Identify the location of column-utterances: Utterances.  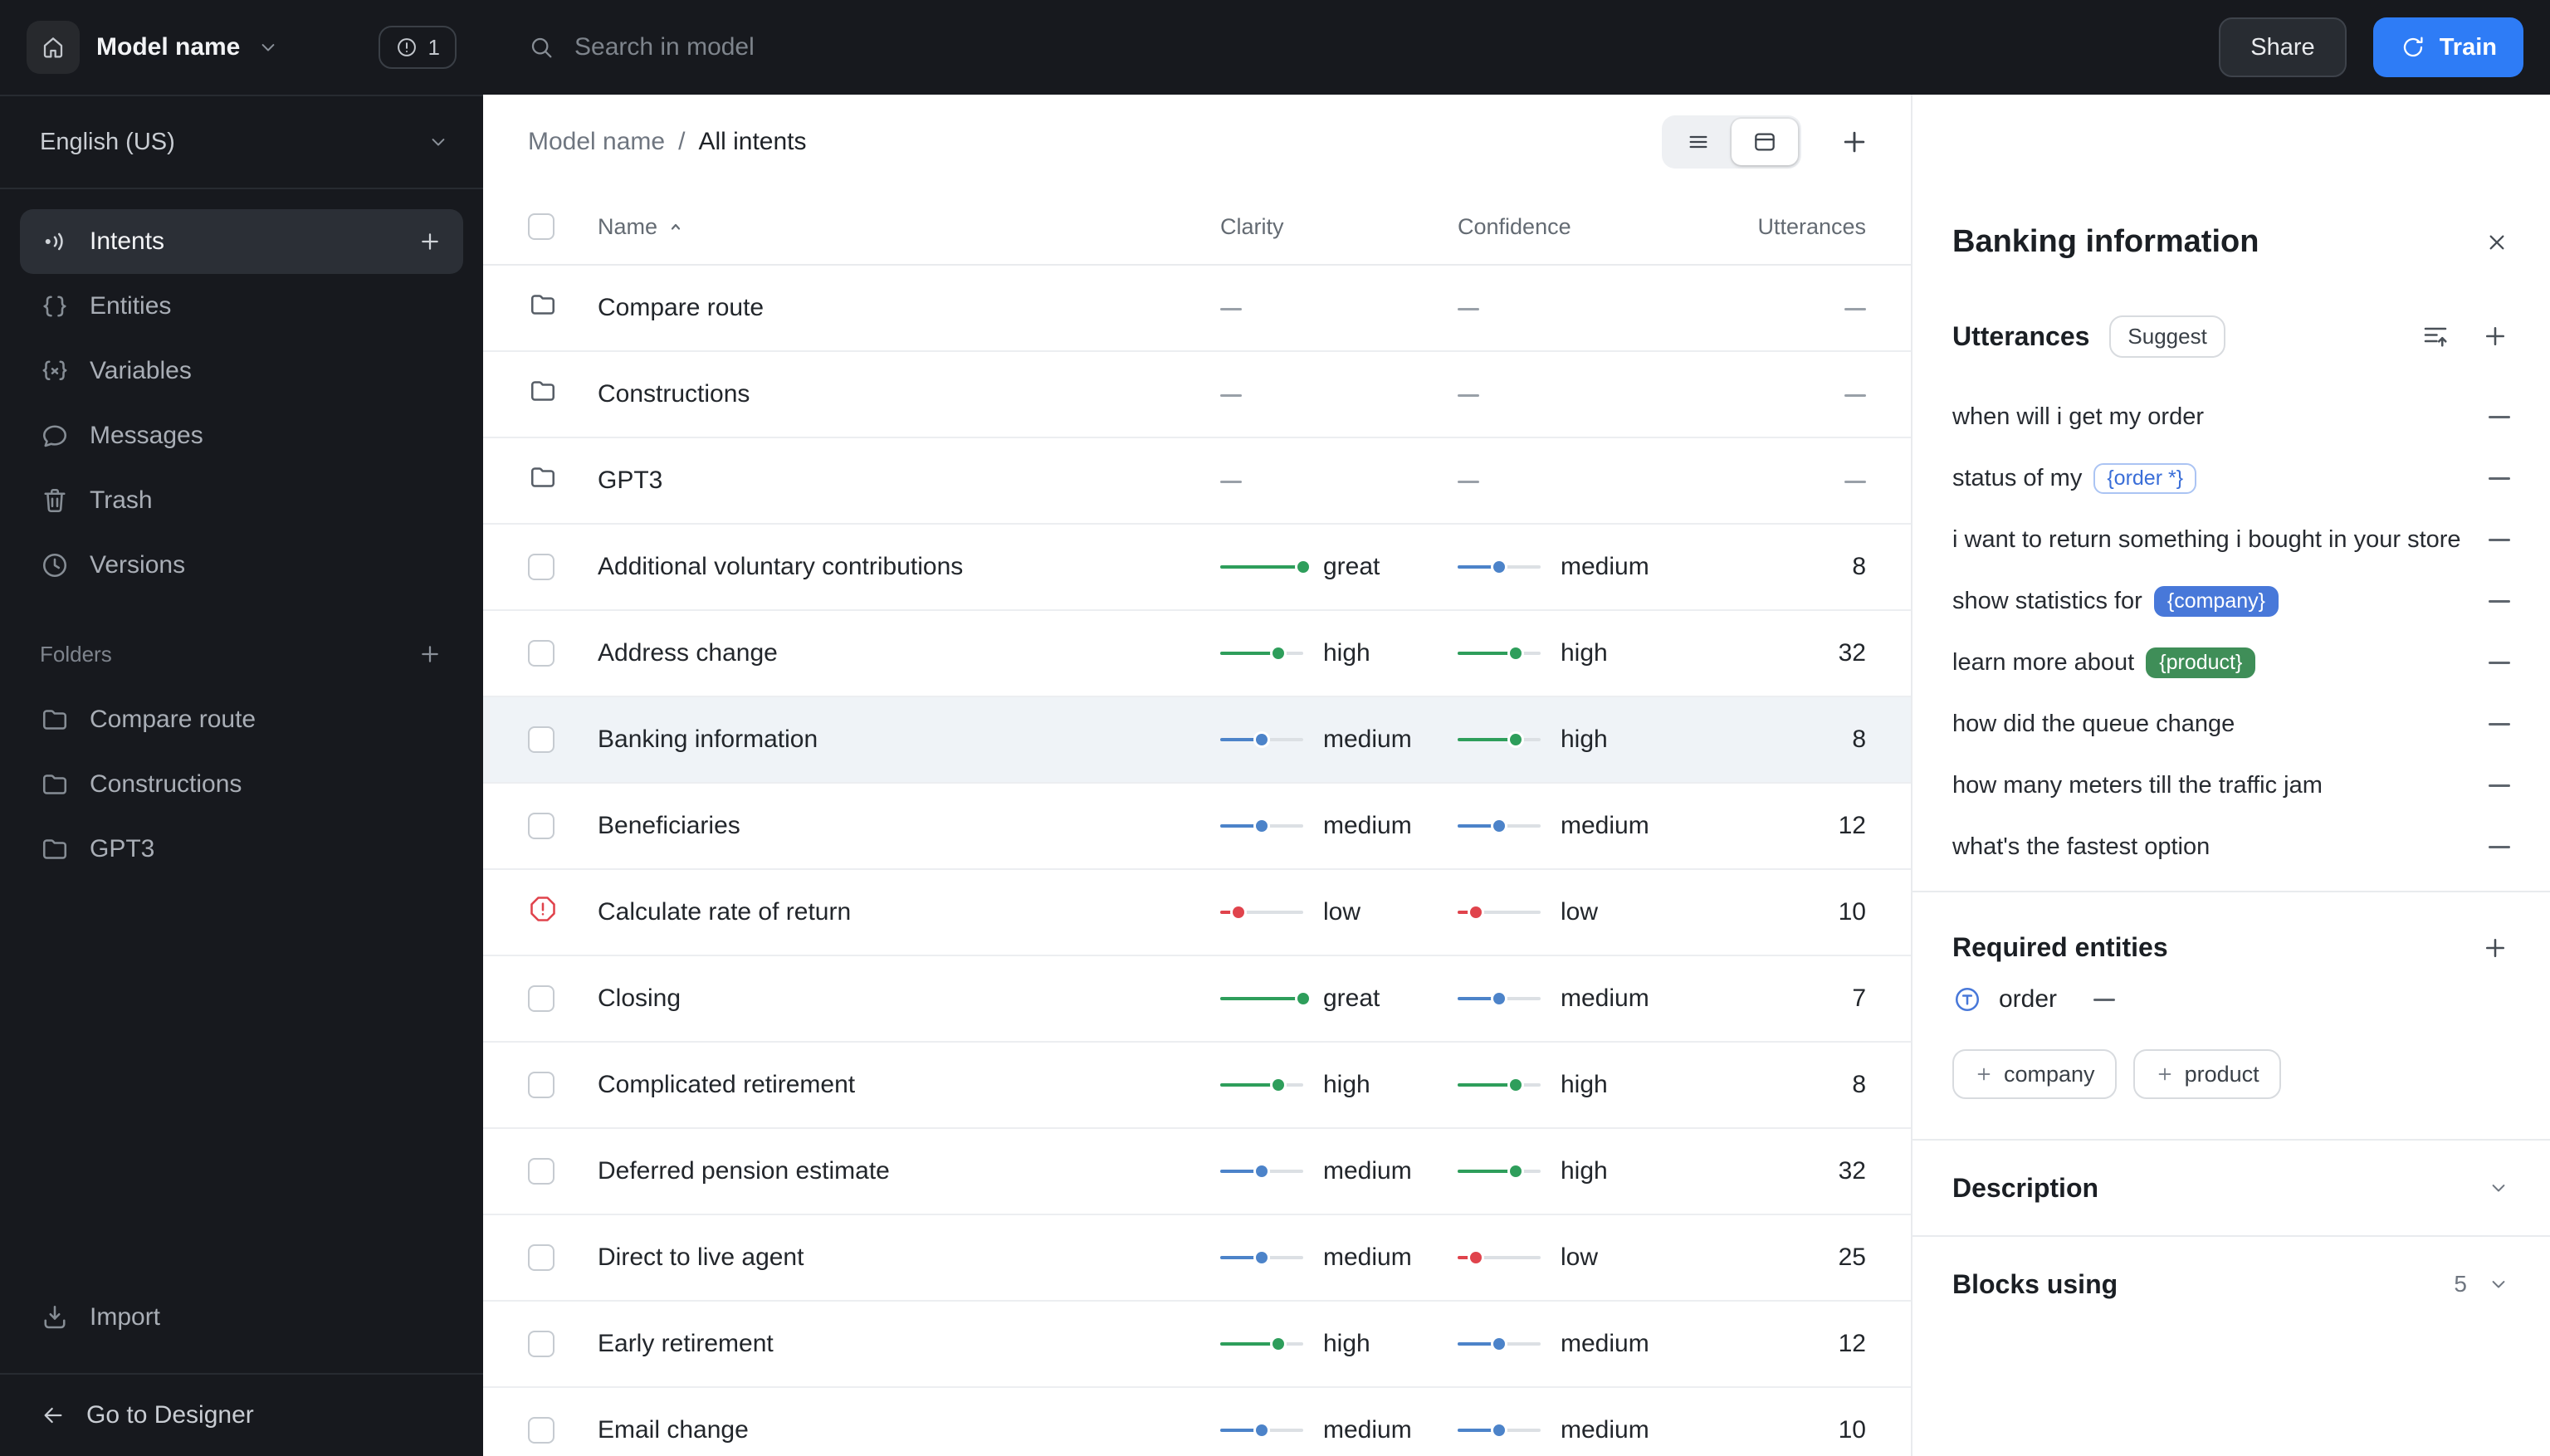
(1811, 226).